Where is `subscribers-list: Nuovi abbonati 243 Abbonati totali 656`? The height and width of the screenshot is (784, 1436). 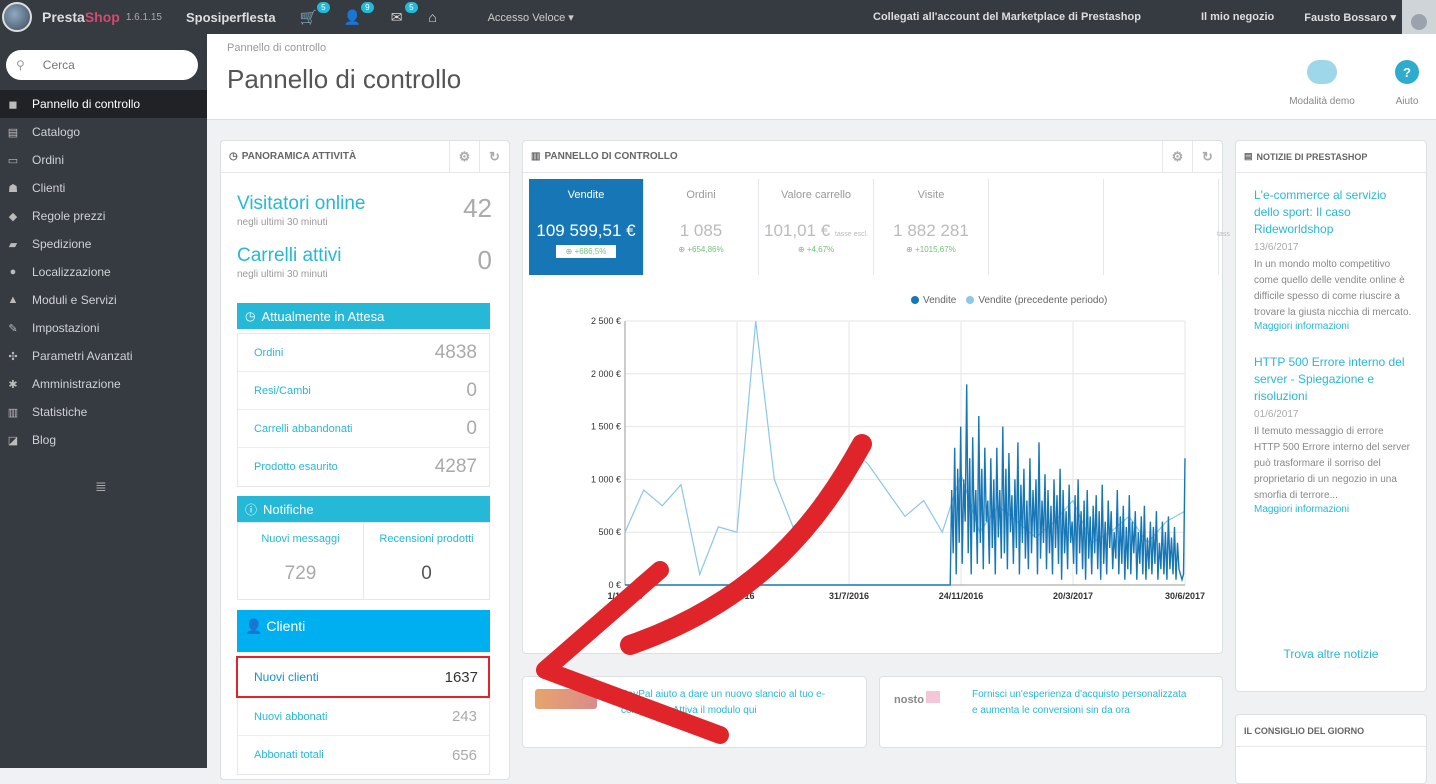 subscribers-list: Nuovi abbonati 243 Abbonati totali 656 is located at coordinates (363, 736).